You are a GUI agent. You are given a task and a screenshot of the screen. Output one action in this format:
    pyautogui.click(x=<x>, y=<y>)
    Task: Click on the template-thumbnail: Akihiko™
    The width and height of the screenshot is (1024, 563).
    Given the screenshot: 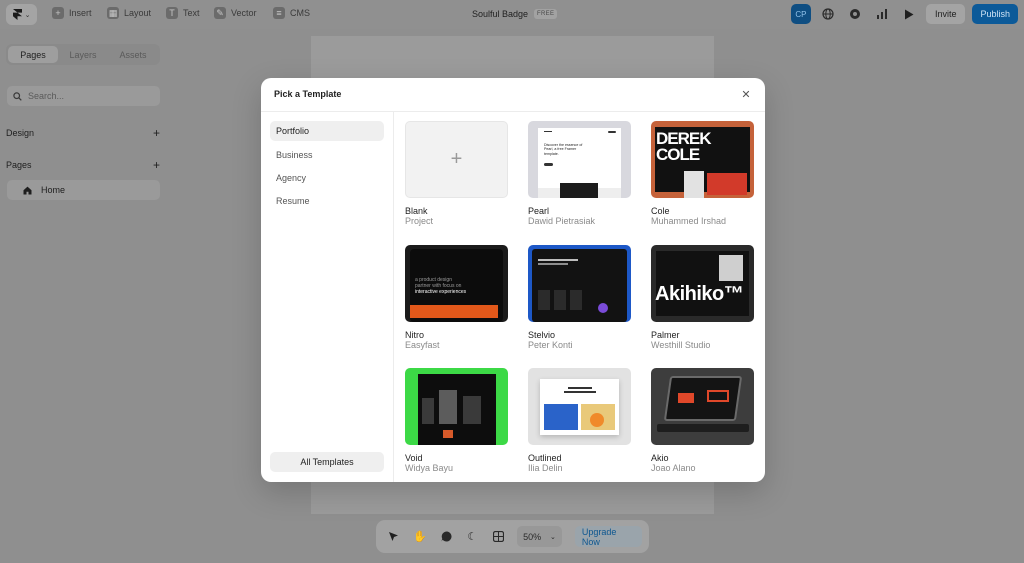 What is the action you would take?
    pyautogui.click(x=702, y=283)
    